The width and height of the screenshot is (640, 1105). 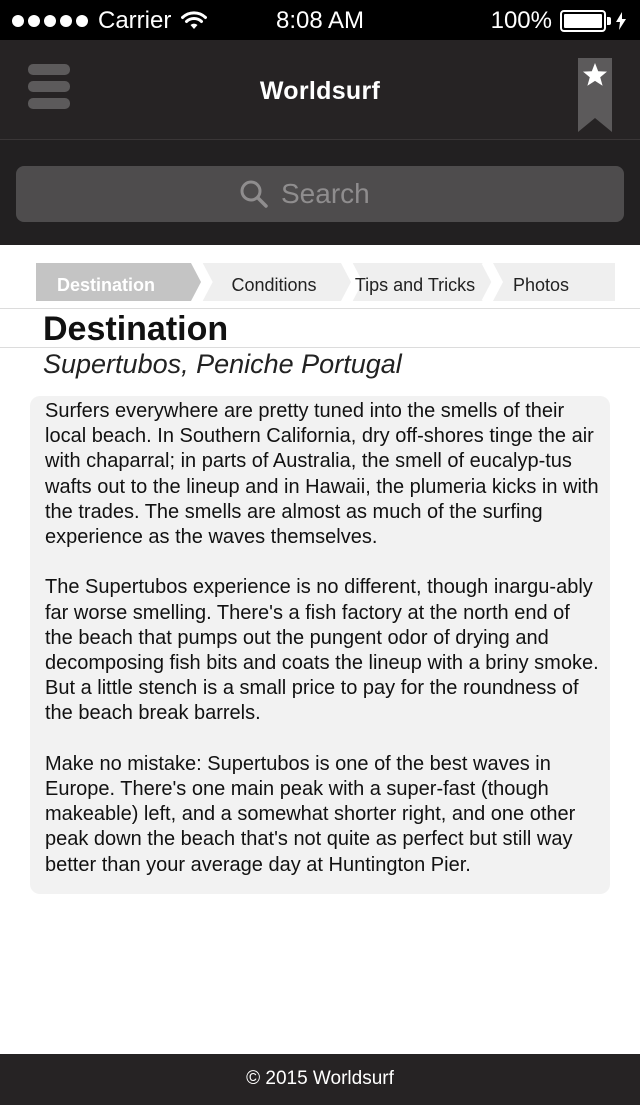 I want to click on app-title: Worldsurf, so click(x=320, y=91).